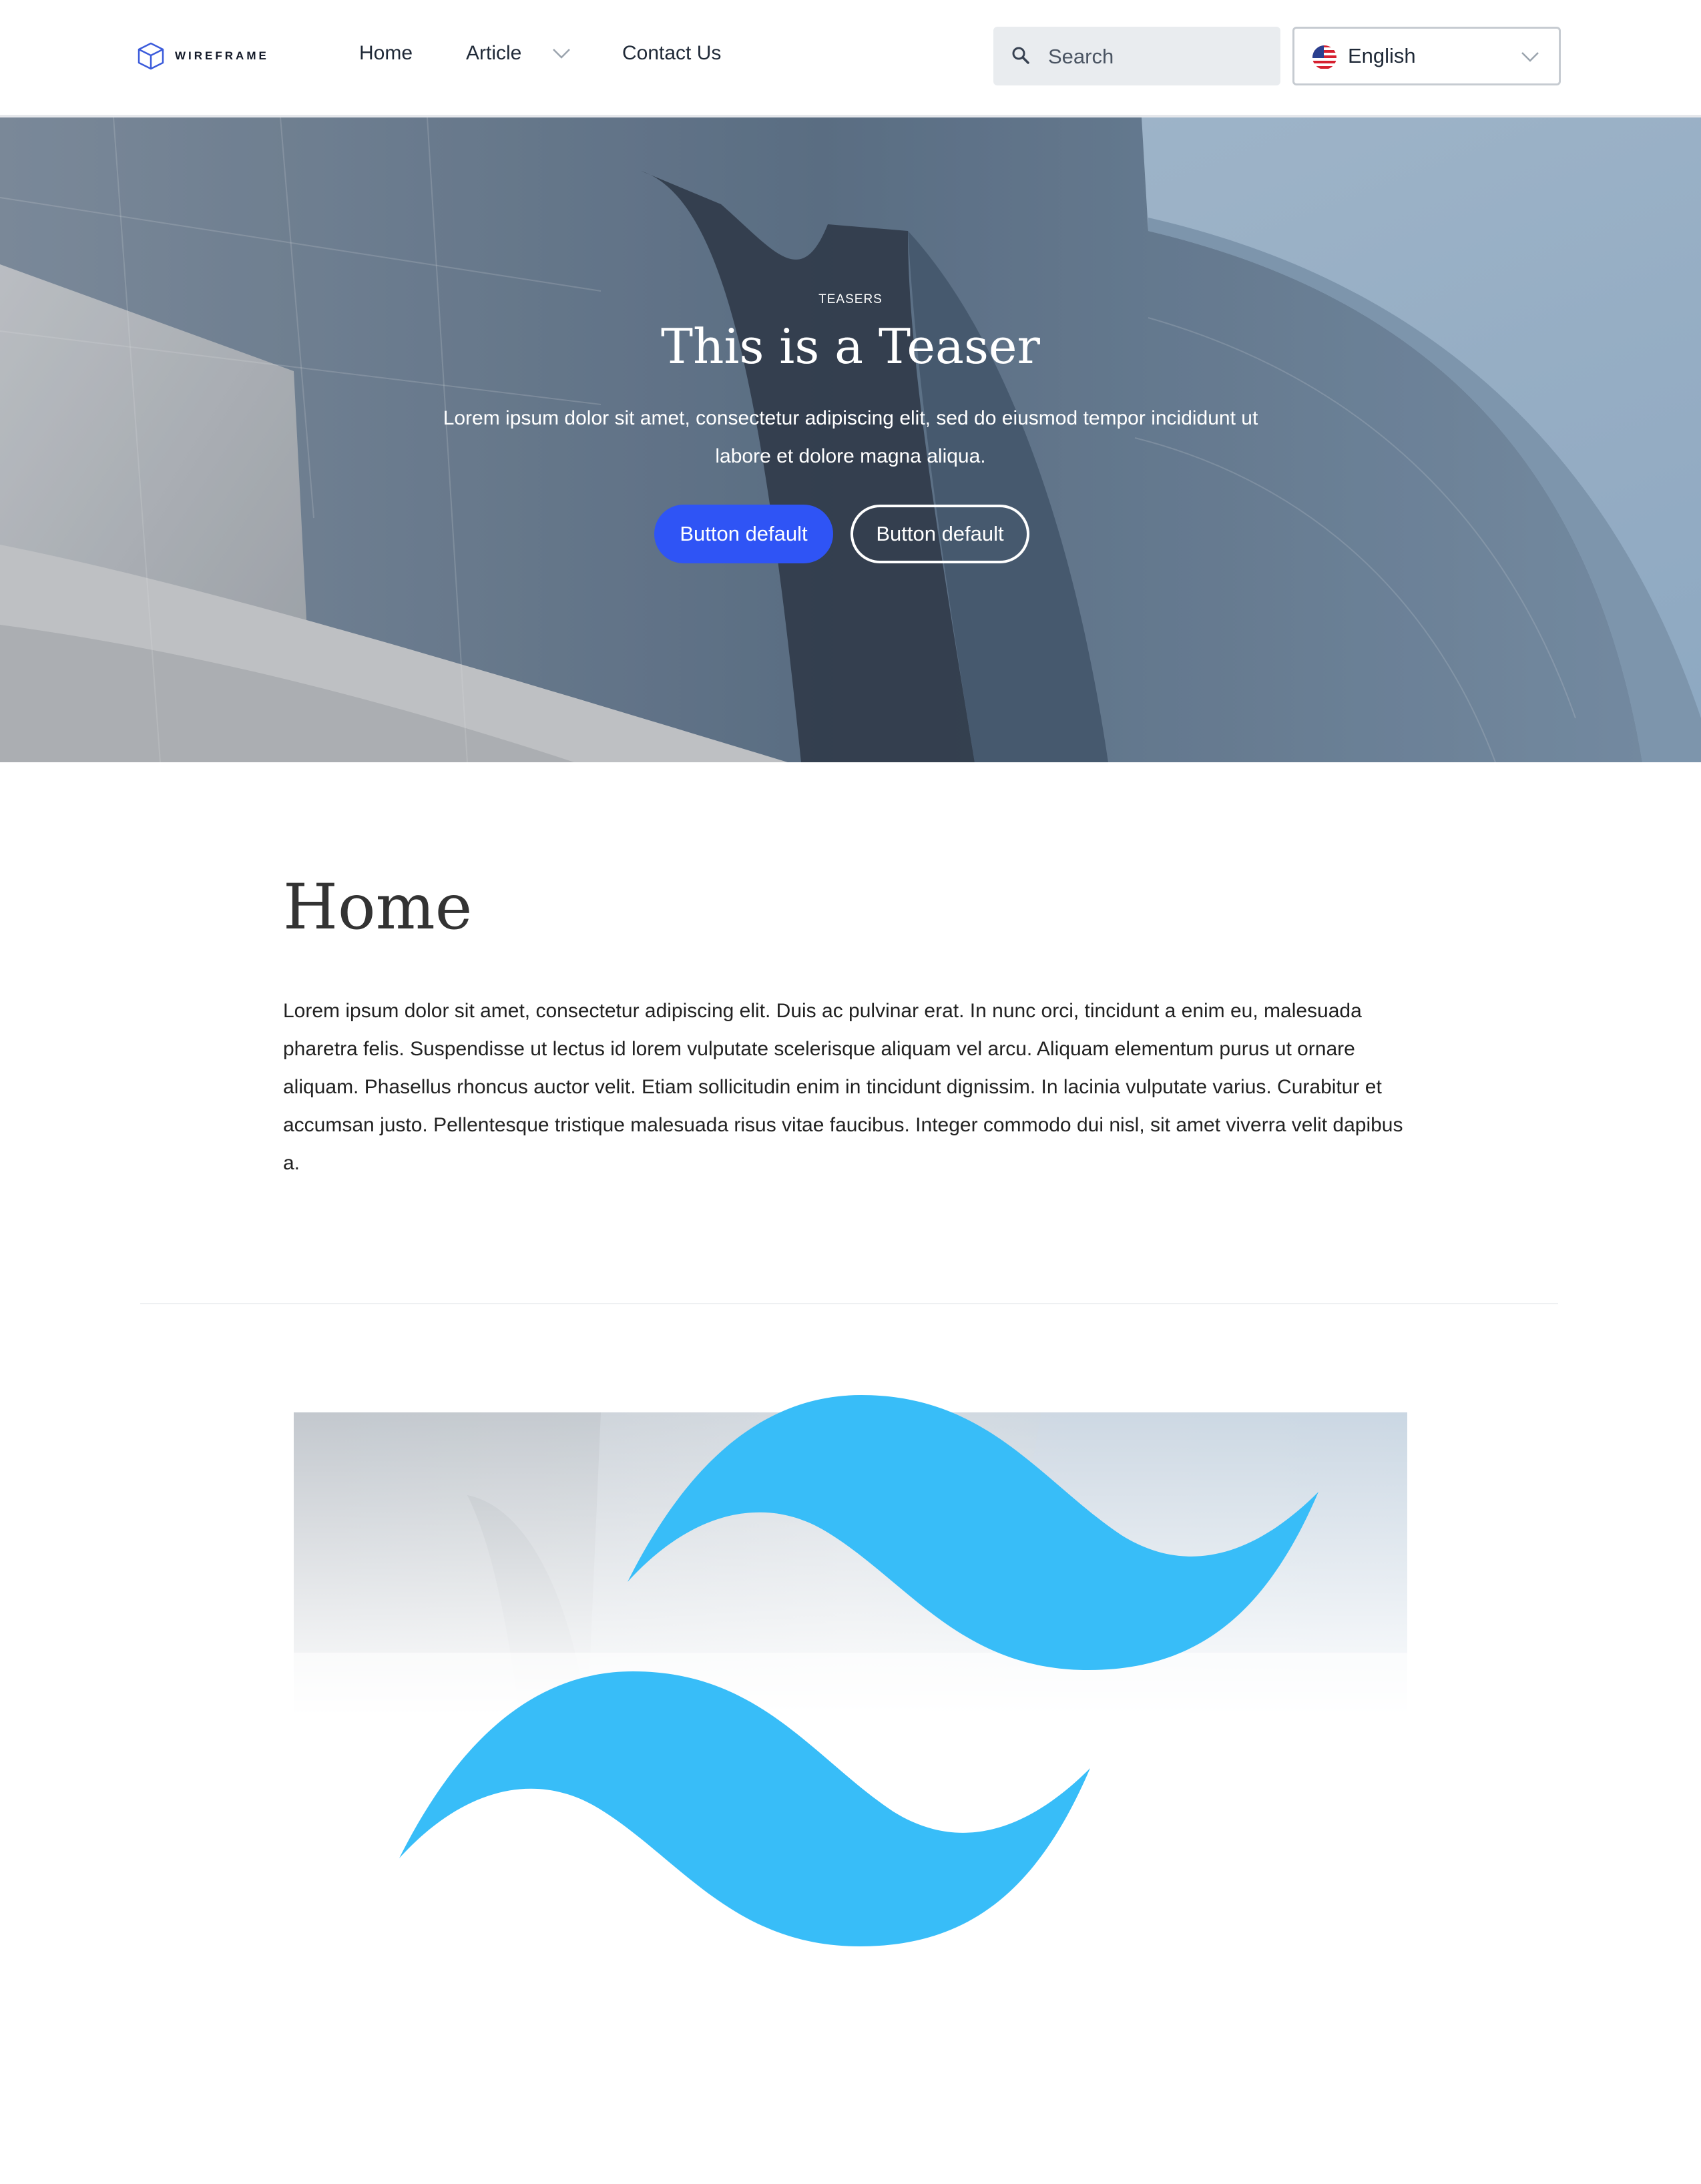  Describe the element at coordinates (222, 55) in the screenshot. I see `logo-text: WIREFRAME` at that location.